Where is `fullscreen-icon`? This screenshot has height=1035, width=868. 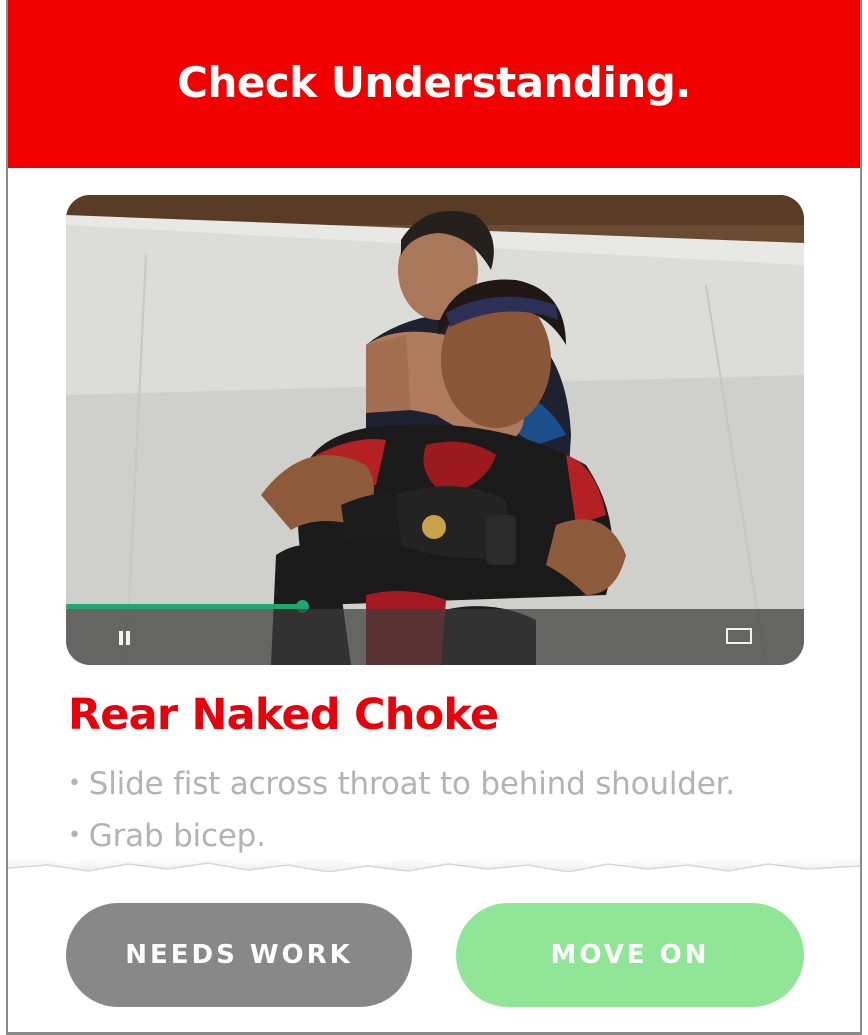 fullscreen-icon is located at coordinates (739, 636).